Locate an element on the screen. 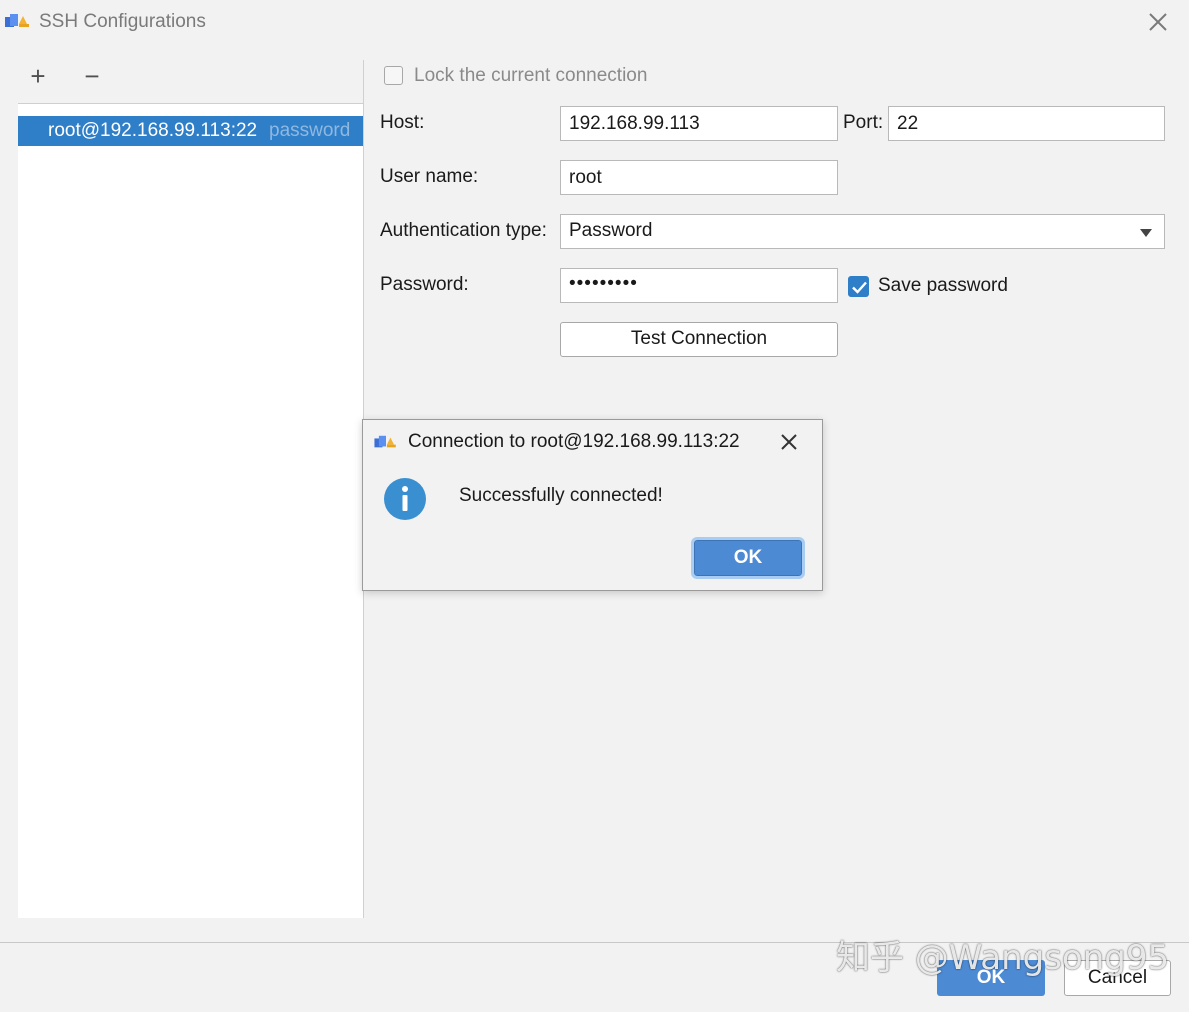 Image resolution: width=1189 pixels, height=1012 pixels. config-item-label: root@192.168.99.113:22 is located at coordinates (153, 130).